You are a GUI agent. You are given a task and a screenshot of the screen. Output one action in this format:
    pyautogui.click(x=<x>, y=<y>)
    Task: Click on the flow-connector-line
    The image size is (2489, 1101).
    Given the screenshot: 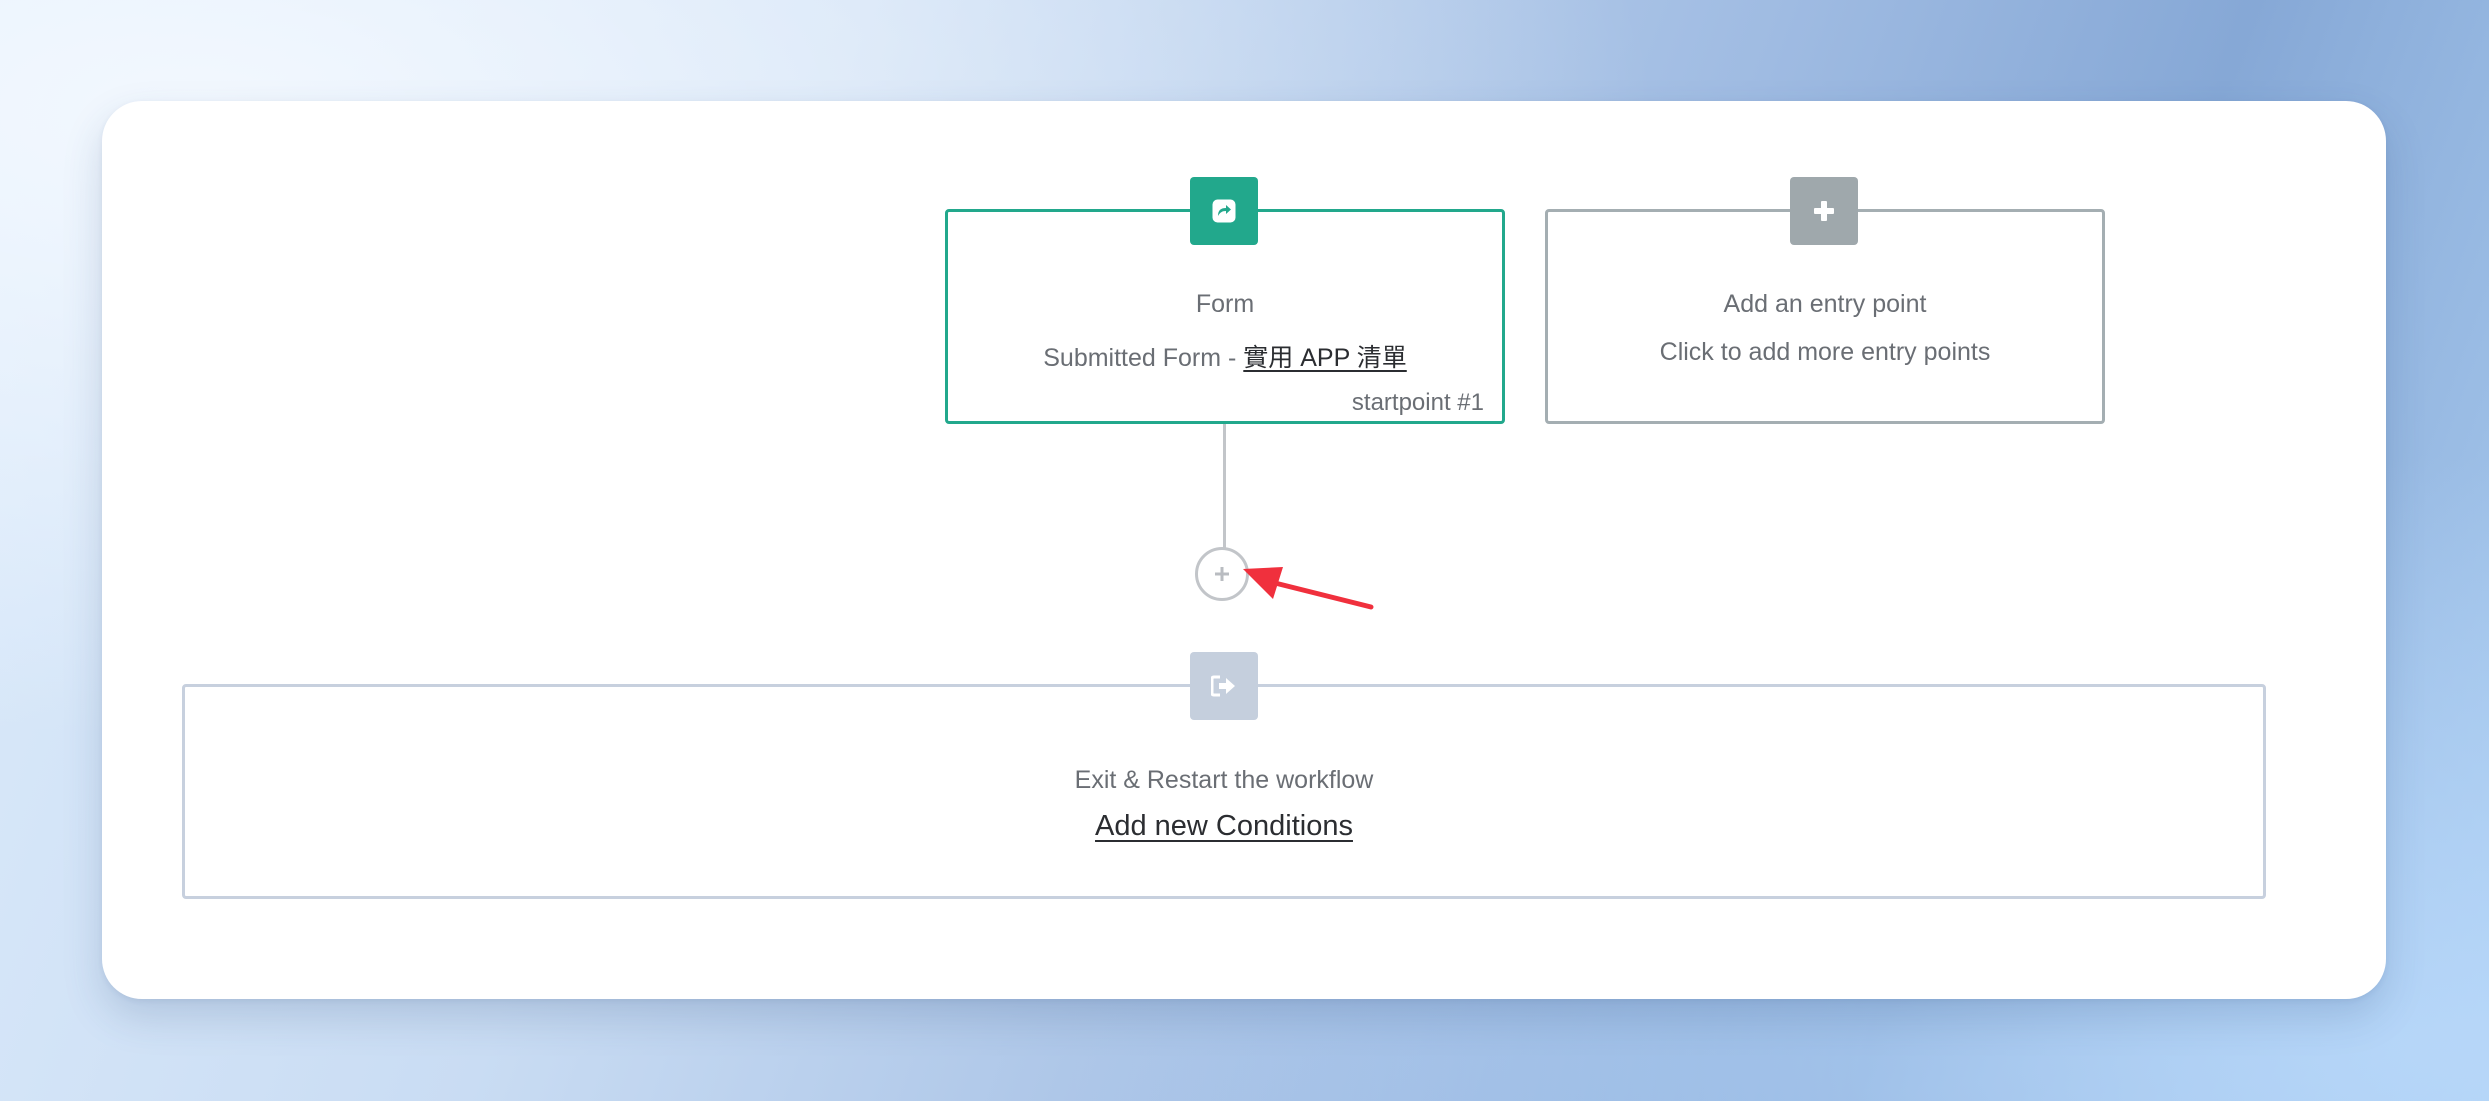 What is the action you would take?
    pyautogui.click(x=1224, y=486)
    